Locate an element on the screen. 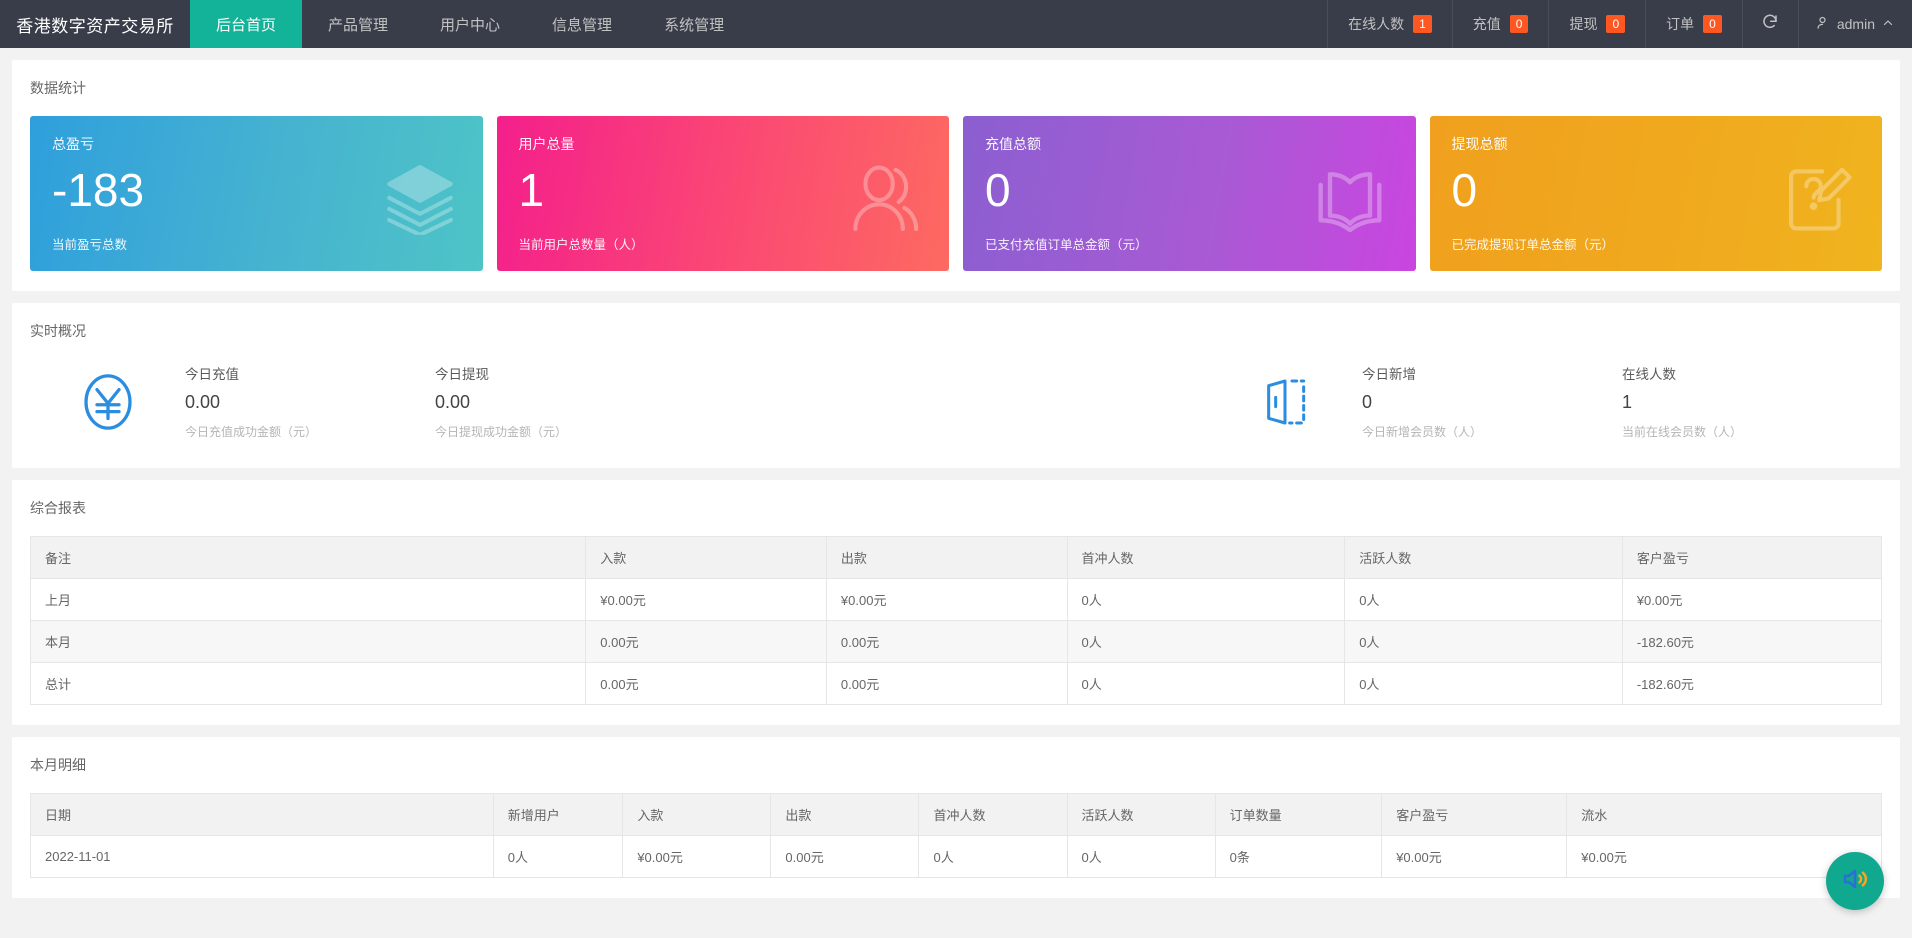 Image resolution: width=1912 pixels, height=938 pixels. realtime-label: 今日新增 is located at coordinates (1389, 374).